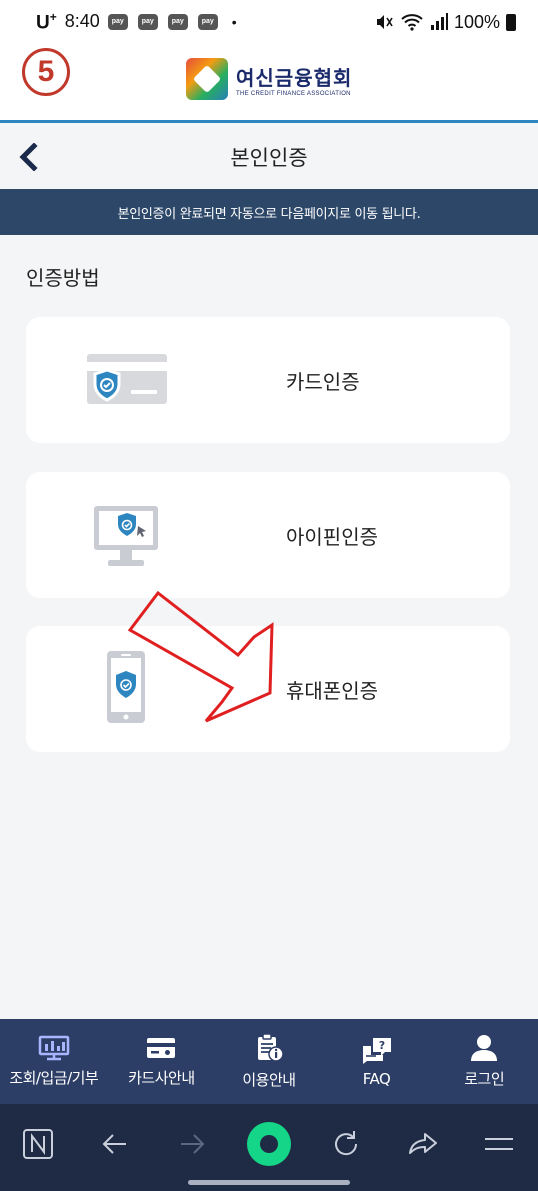 The image size is (538, 1191). Describe the element at coordinates (511, 22) in the screenshot. I see `battery-icon` at that location.